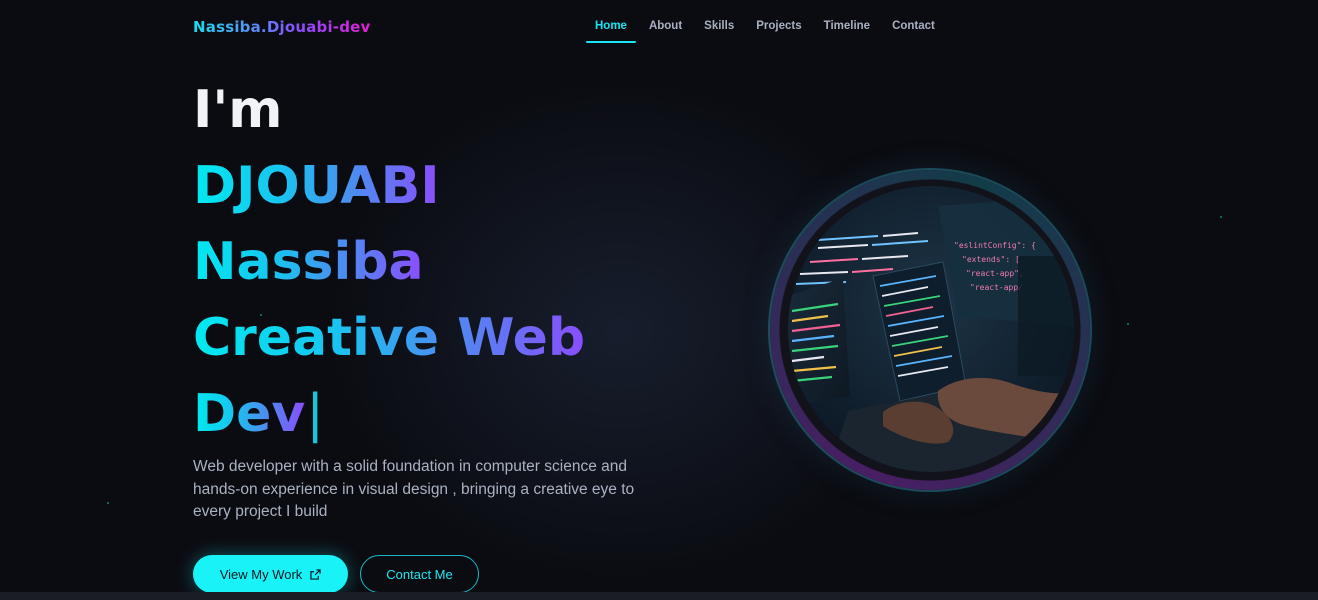 Image resolution: width=1318 pixels, height=600 pixels. What do you see at coordinates (316, 186) in the screenshot?
I see `hero-last-name: DJOUABI` at bounding box center [316, 186].